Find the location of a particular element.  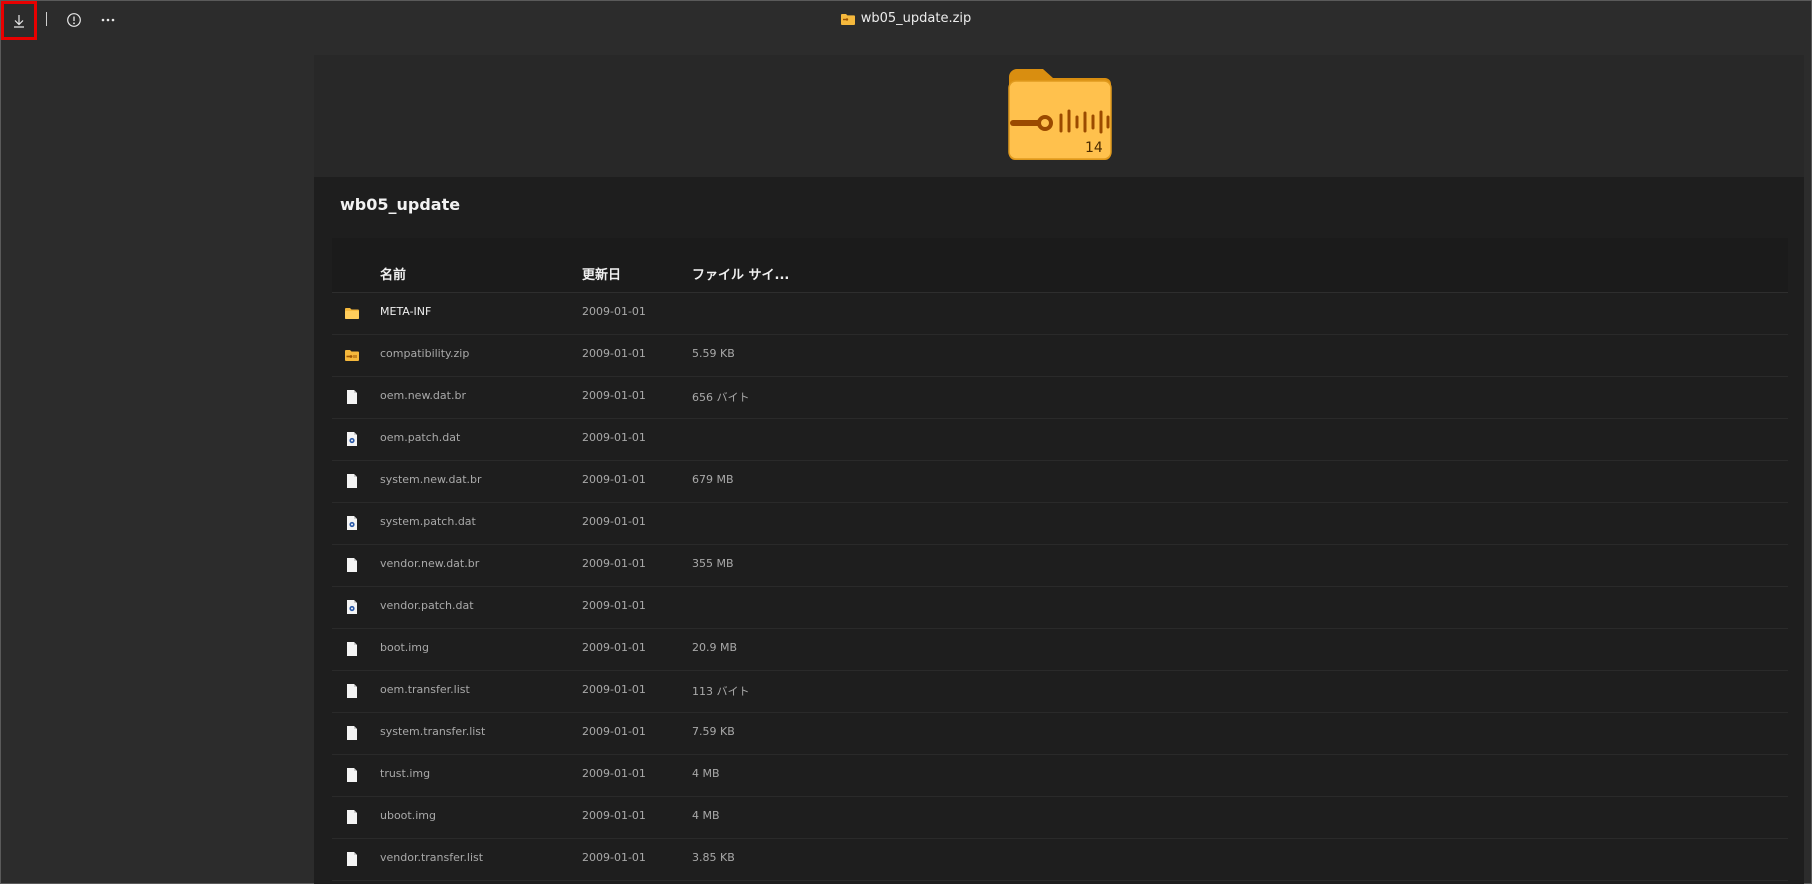

item-count: 14 is located at coordinates (1094, 148).